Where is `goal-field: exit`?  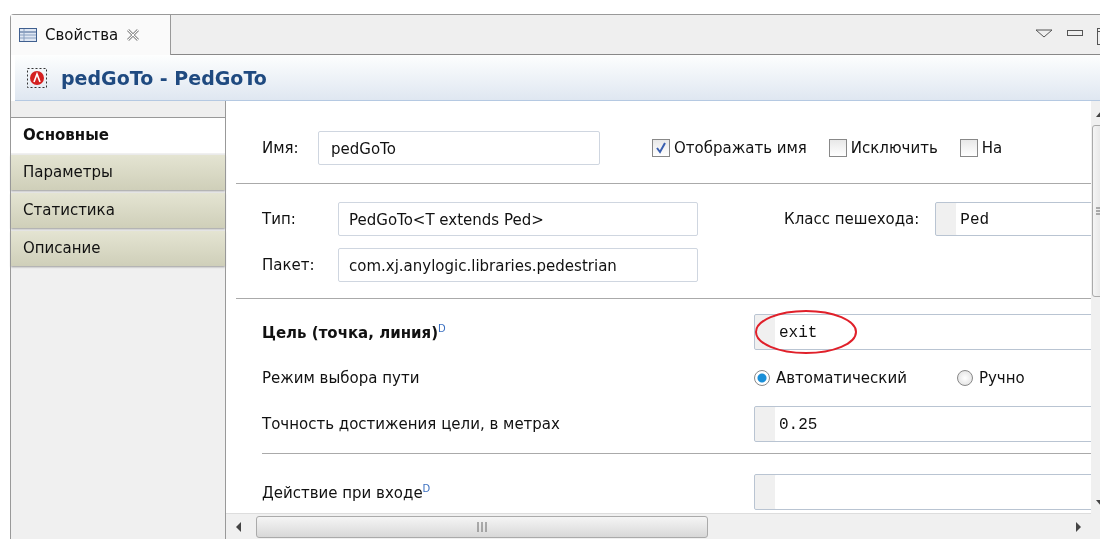 goal-field: exit is located at coordinates (922, 332).